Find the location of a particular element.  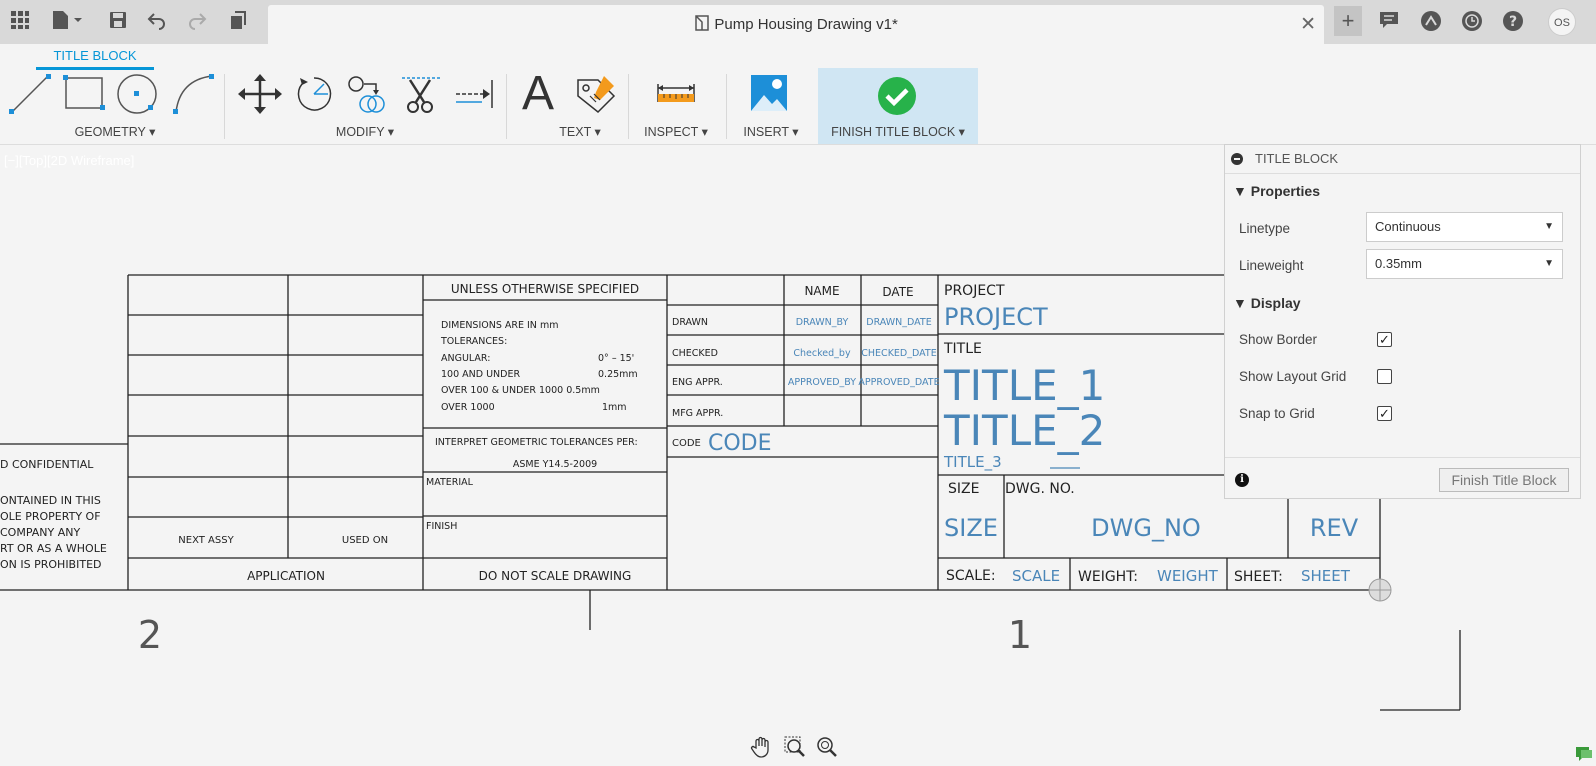

snap-to-grid-checkbox: ✓ is located at coordinates (1384, 413).